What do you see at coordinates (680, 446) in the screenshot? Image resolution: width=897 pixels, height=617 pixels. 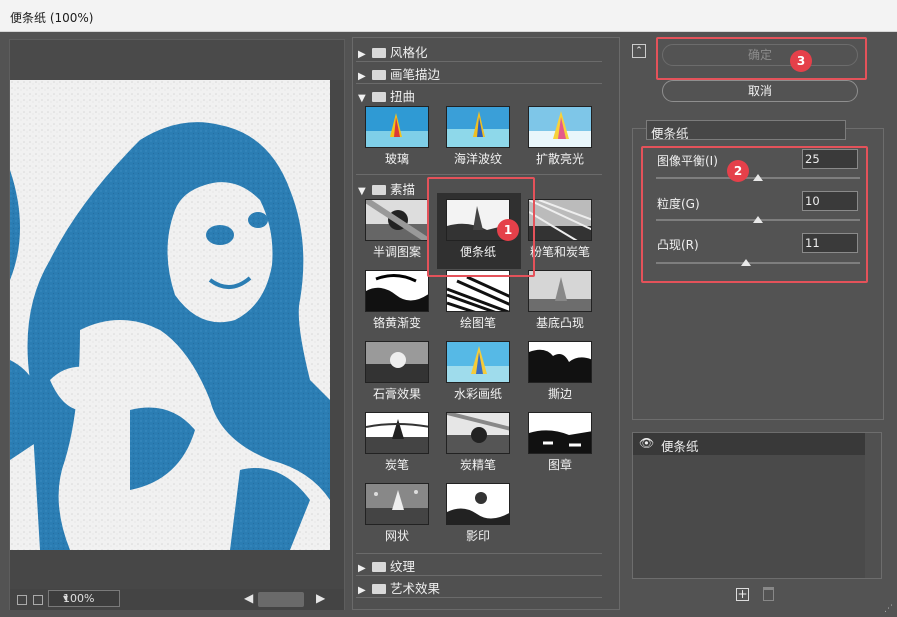 I see `effect-layer-name: 便条纸` at bounding box center [680, 446].